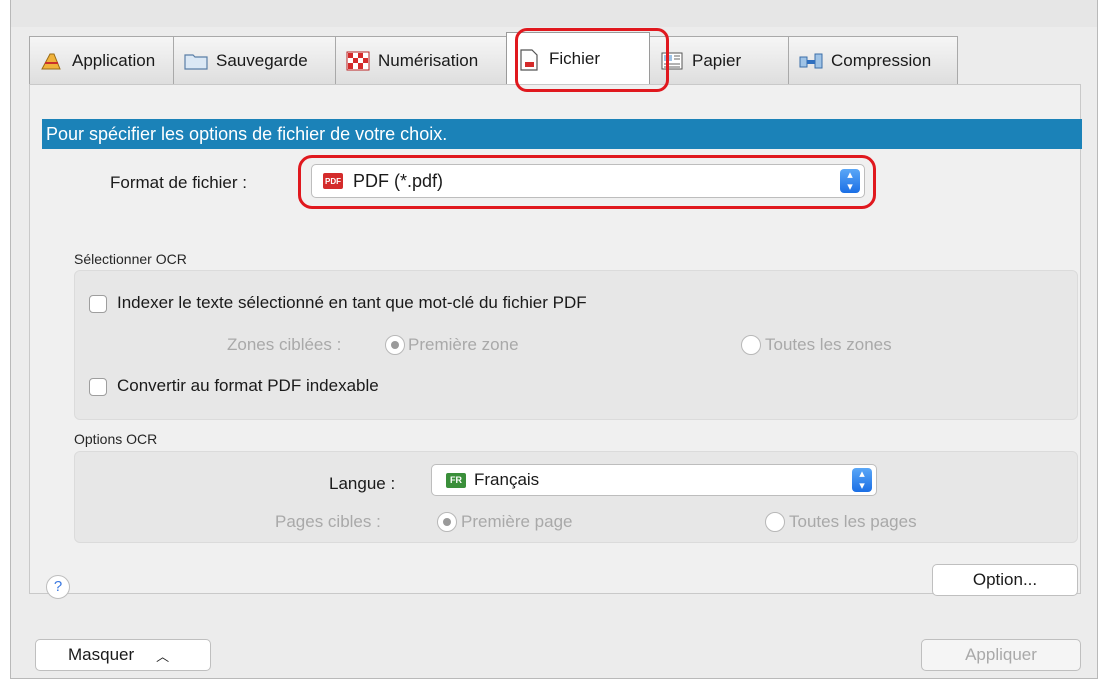 The width and height of the screenshot is (1105, 679). I want to click on convert-pdf-checkbox, so click(98, 387).